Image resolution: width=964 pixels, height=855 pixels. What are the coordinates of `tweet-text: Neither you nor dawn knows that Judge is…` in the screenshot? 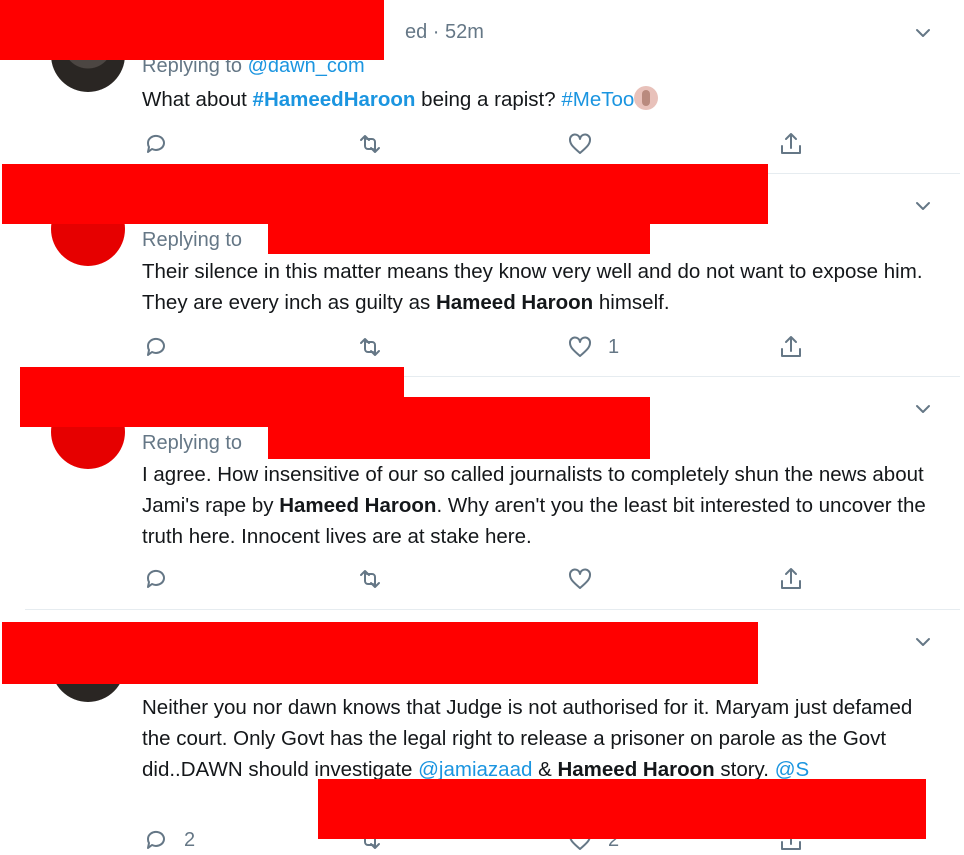 It's located at (537, 738).